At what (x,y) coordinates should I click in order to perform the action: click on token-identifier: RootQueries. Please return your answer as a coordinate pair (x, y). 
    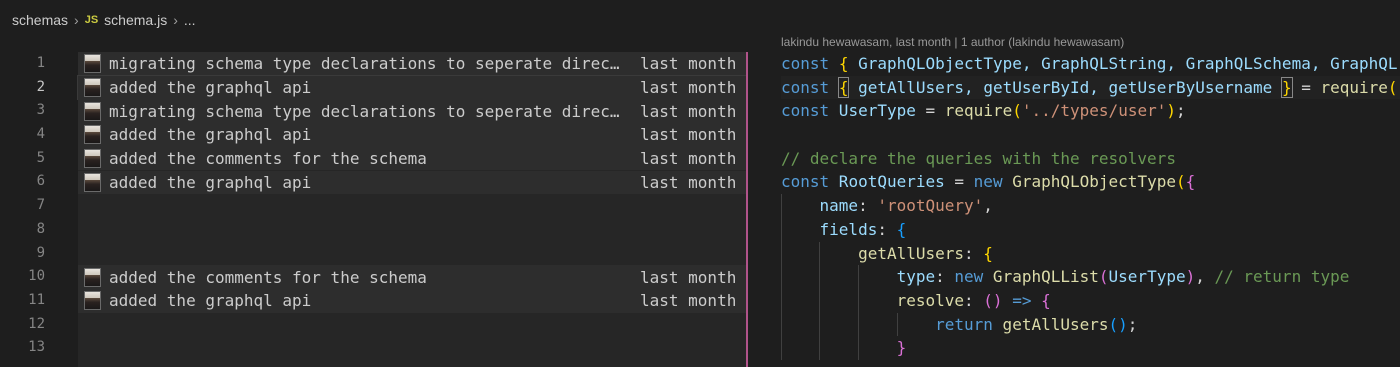
    Looking at the image, I should click on (887, 182).